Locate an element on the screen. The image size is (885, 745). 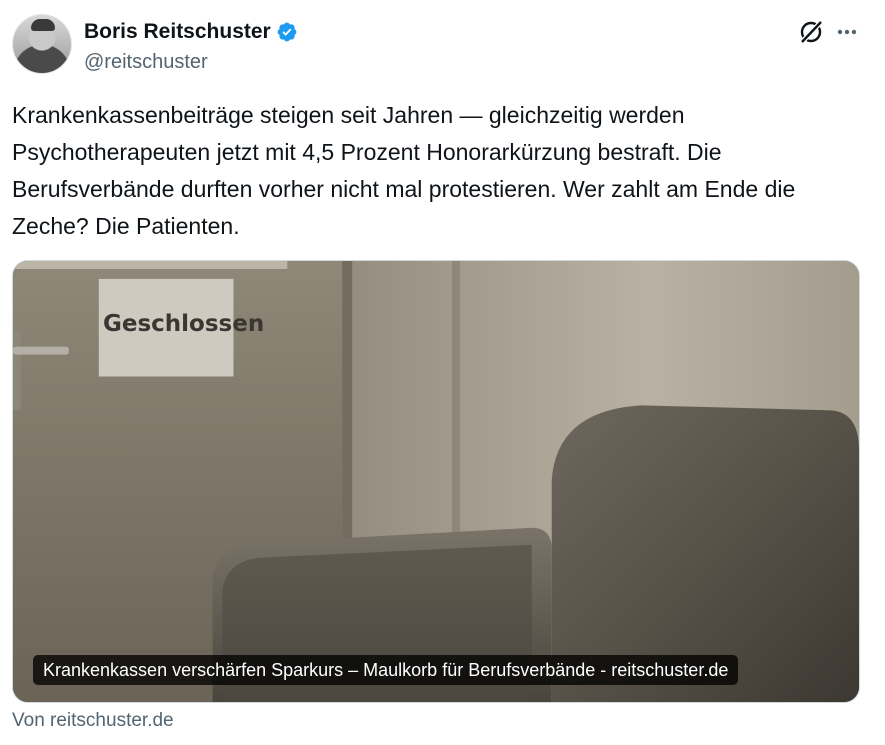
link-source: Von reitschuster.de is located at coordinates (93, 721).